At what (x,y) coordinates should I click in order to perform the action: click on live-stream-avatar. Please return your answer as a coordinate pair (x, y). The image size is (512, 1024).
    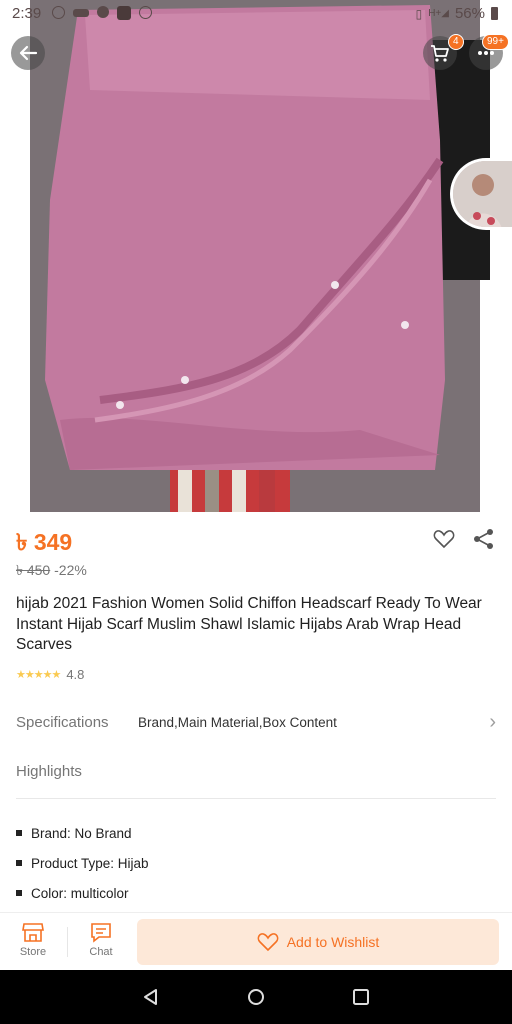
    Looking at the image, I should click on (481, 194).